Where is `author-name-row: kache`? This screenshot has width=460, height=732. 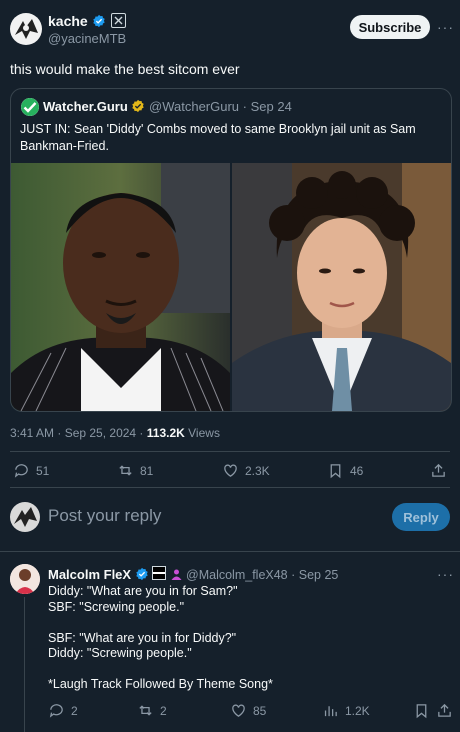 author-name-row: kache is located at coordinates (87, 22).